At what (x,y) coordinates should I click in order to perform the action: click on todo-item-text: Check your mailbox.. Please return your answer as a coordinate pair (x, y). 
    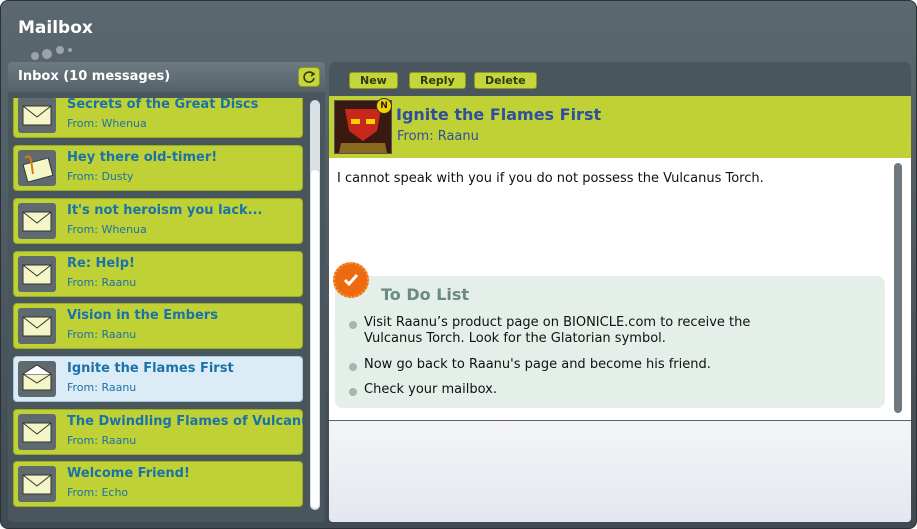
    Looking at the image, I should click on (430, 389).